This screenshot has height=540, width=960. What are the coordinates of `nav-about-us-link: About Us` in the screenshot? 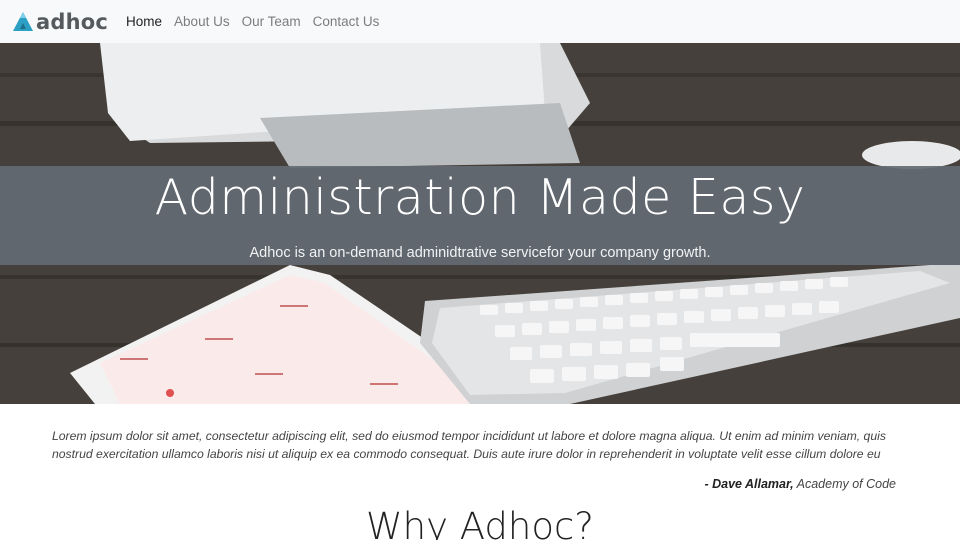 It's located at (202, 21).